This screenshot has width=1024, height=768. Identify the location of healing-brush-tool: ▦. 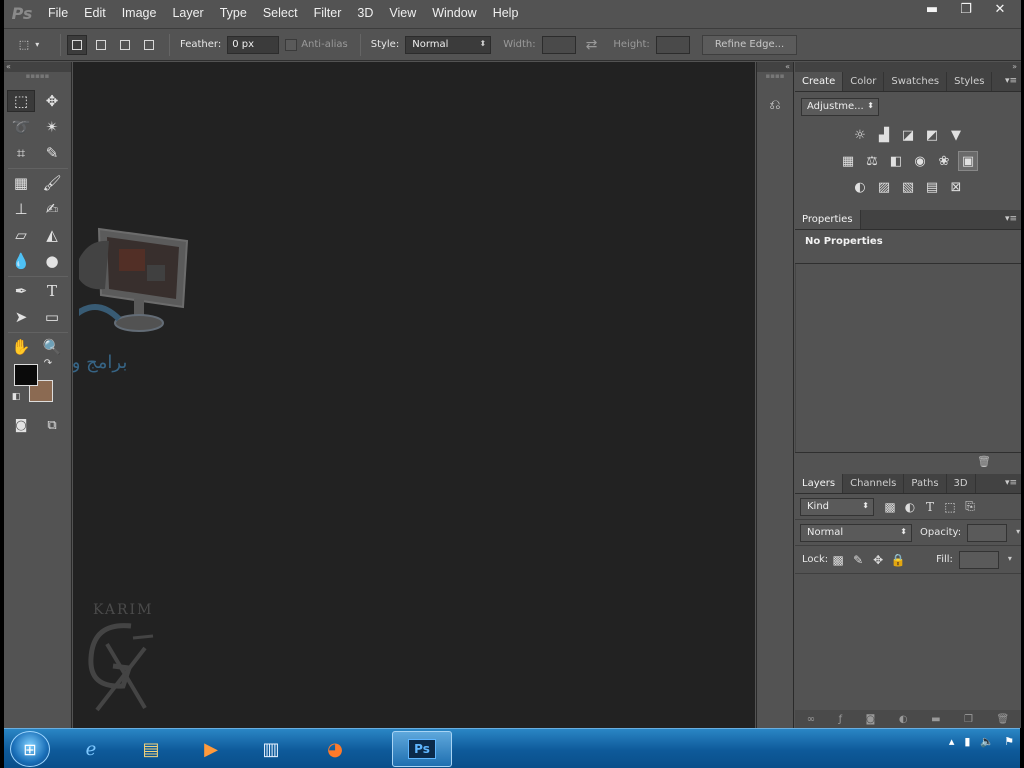
(21, 183).